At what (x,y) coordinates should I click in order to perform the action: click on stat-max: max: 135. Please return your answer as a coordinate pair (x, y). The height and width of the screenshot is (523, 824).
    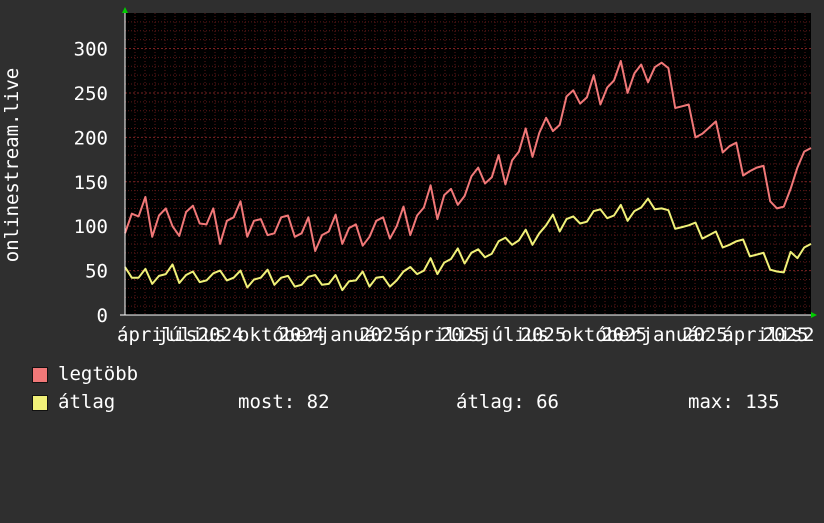
    Looking at the image, I should click on (734, 402).